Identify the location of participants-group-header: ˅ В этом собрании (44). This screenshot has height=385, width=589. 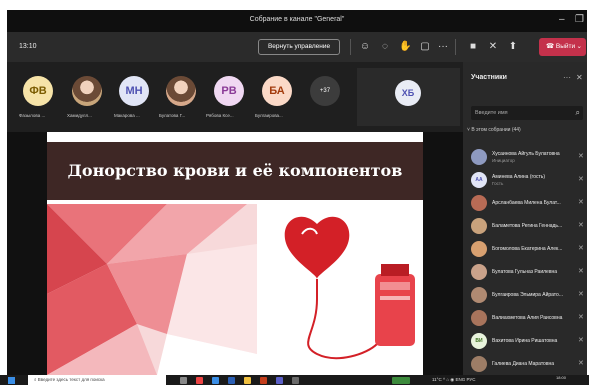
(494, 130).